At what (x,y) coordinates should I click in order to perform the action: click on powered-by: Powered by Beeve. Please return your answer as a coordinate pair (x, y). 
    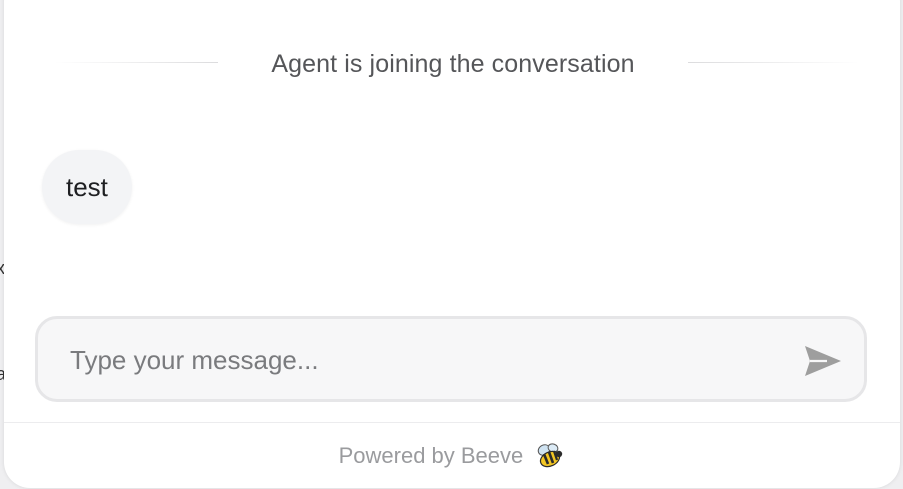
    Looking at the image, I should click on (452, 456).